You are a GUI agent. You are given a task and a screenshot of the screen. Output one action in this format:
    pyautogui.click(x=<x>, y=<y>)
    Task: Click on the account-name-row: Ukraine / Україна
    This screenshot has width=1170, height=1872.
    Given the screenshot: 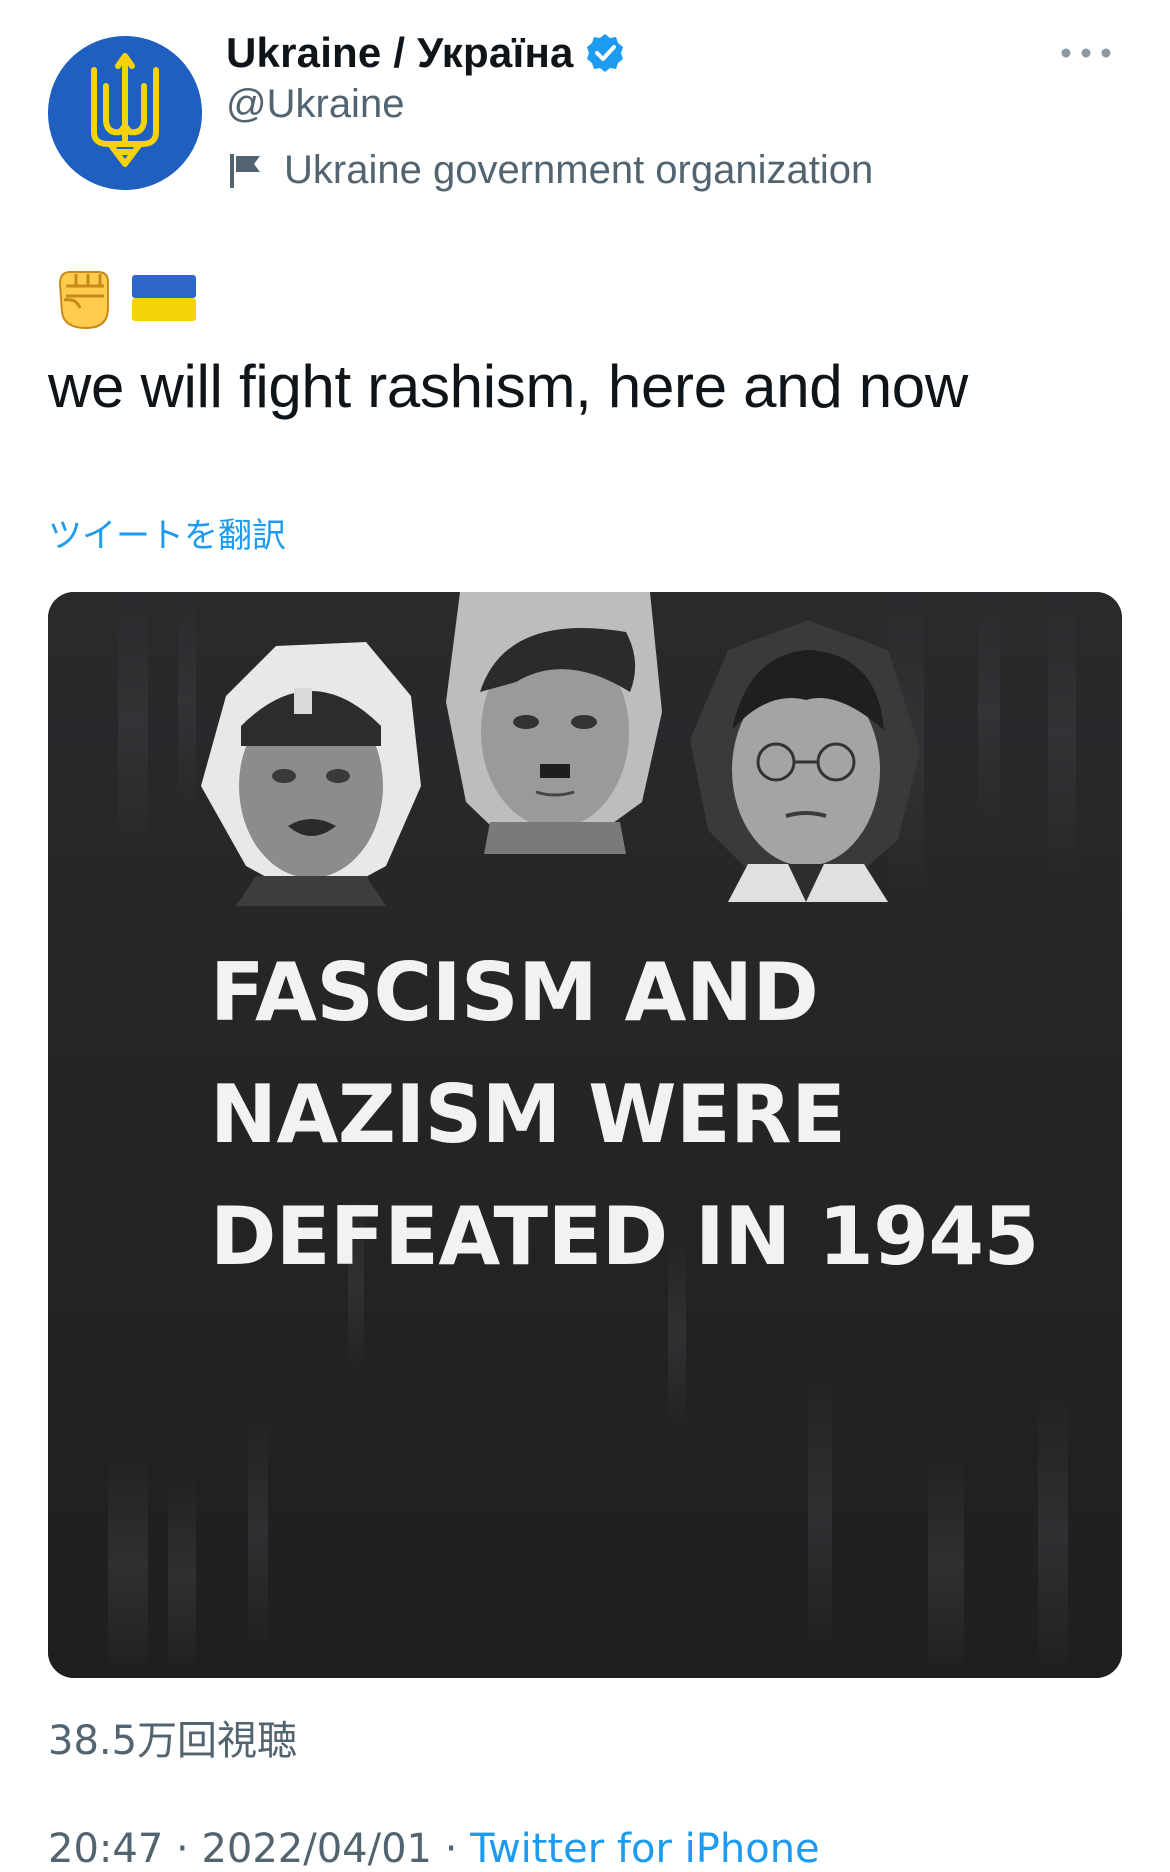 What is the action you would take?
    pyautogui.click(x=426, y=53)
    